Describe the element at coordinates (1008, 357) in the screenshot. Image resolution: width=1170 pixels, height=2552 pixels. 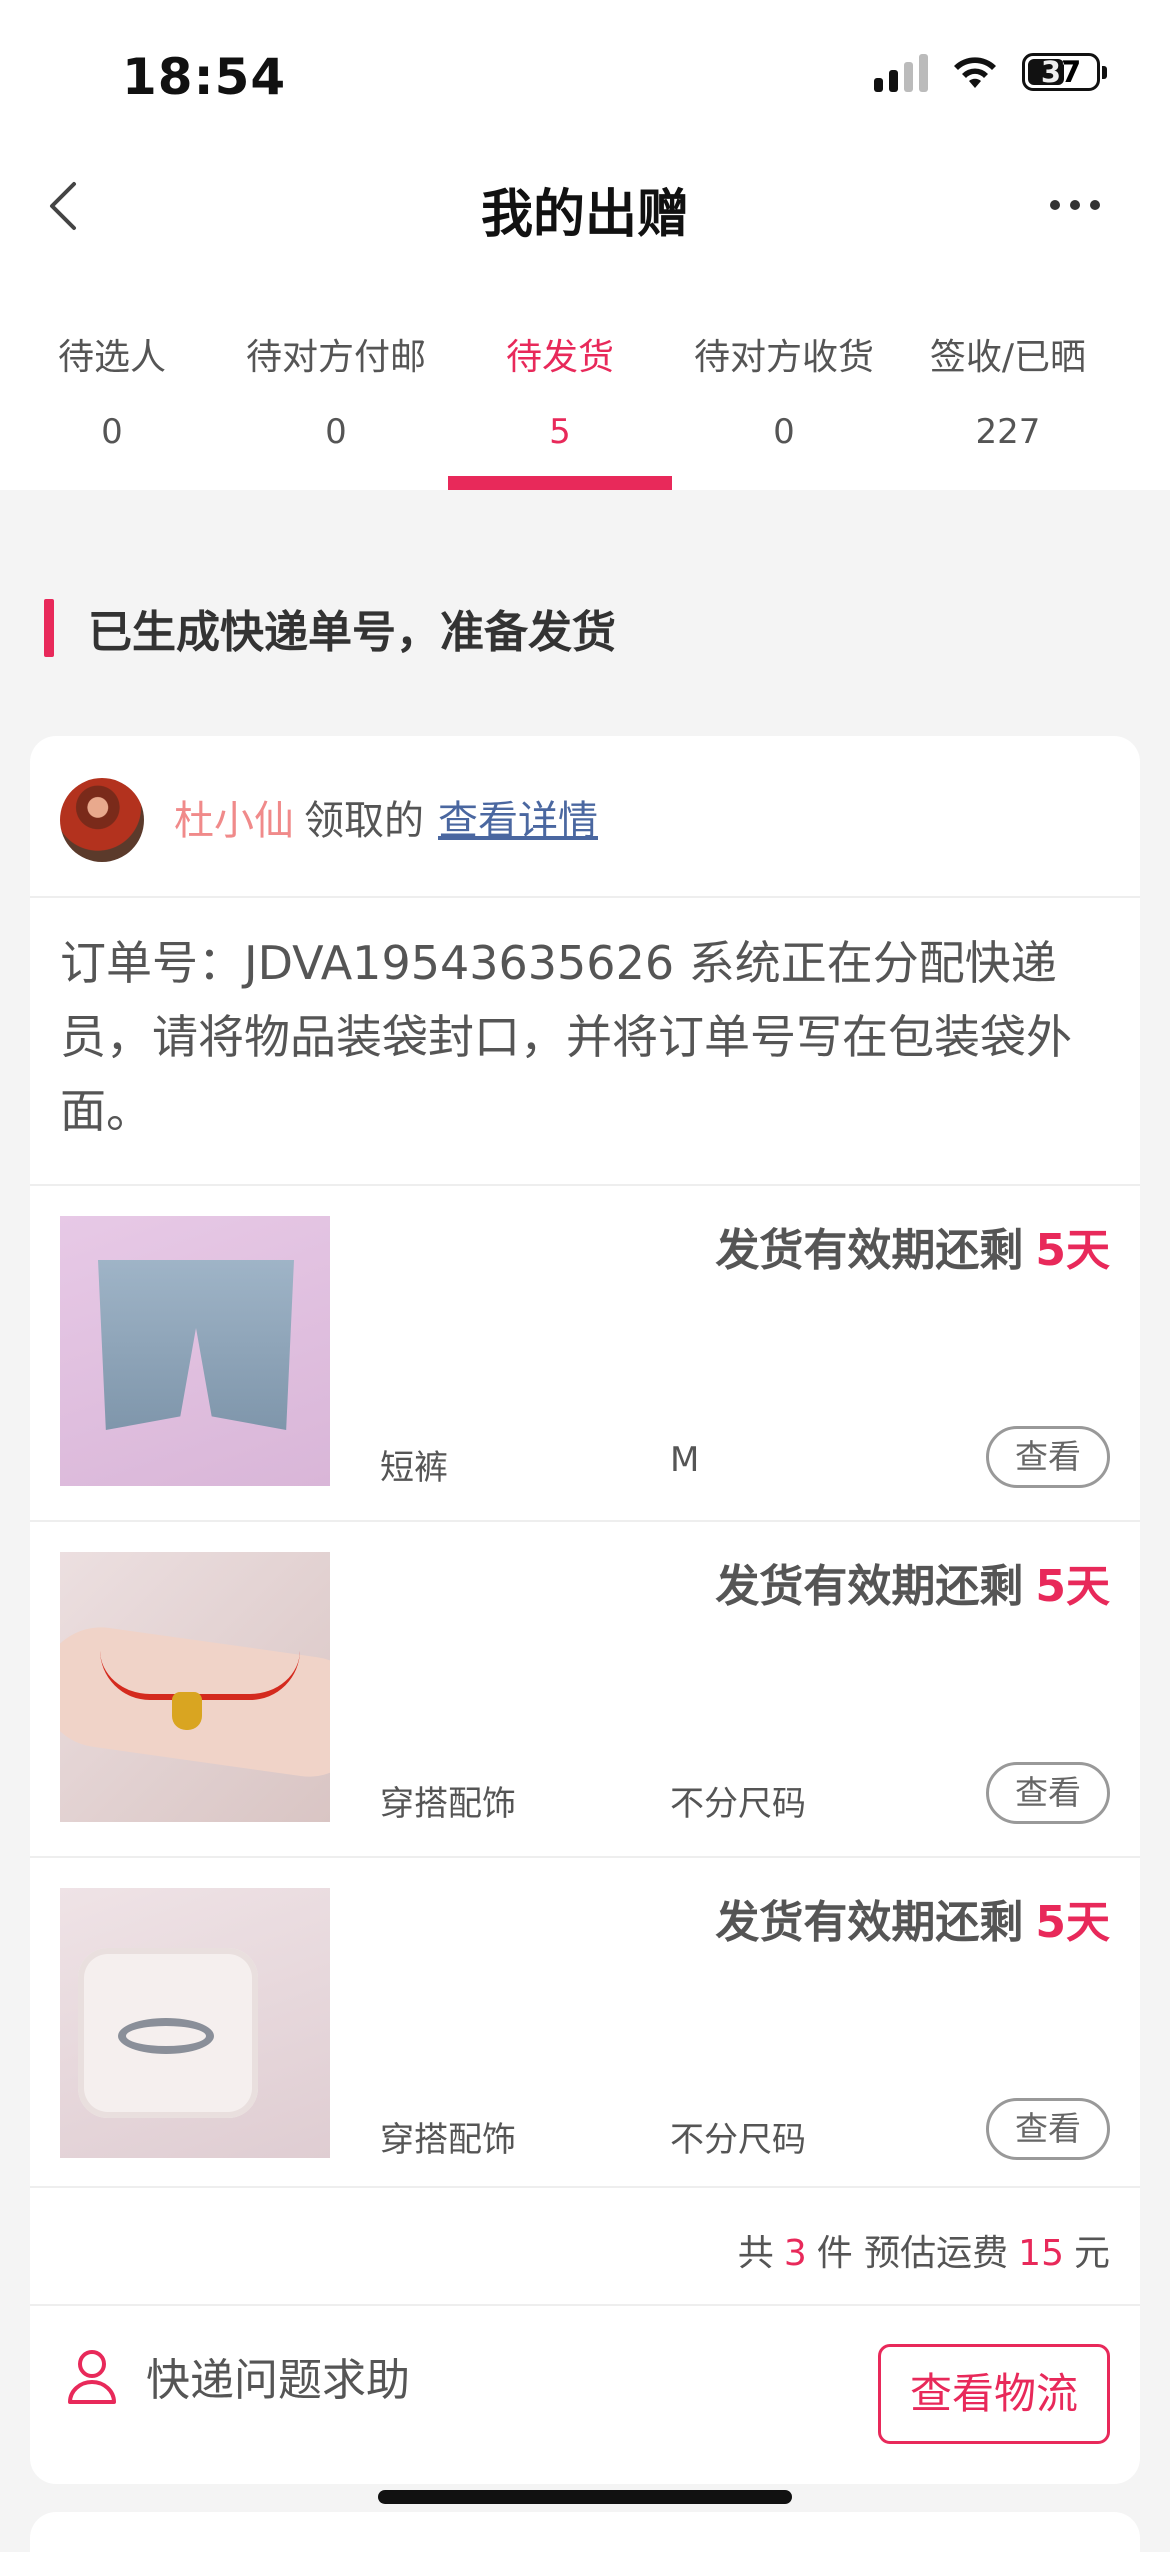
I see `tab-label: 签收/已晒` at that location.